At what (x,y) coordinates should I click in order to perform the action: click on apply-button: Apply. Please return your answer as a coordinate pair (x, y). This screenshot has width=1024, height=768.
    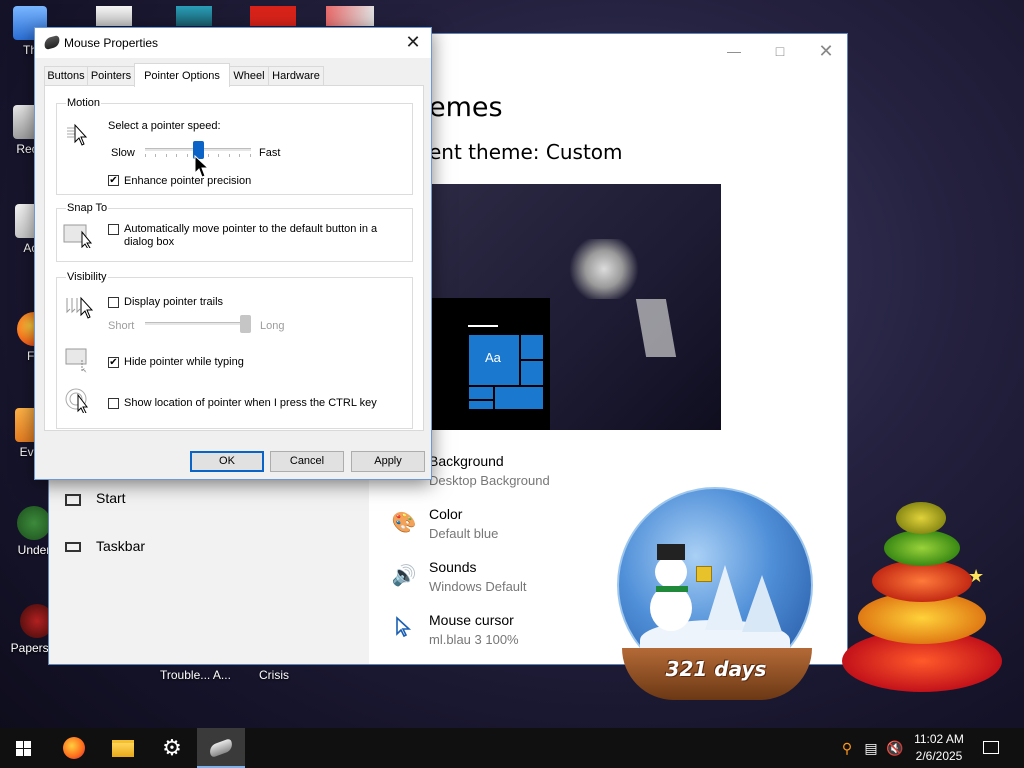
    Looking at the image, I should click on (388, 461).